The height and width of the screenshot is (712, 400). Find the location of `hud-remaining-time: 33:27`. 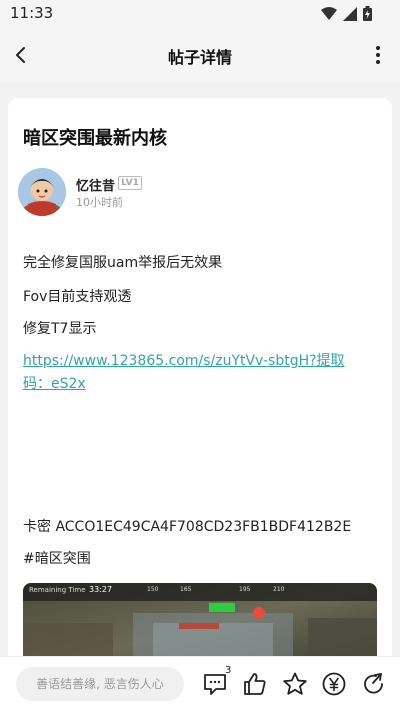

hud-remaining-time: 33:27 is located at coordinates (101, 589).